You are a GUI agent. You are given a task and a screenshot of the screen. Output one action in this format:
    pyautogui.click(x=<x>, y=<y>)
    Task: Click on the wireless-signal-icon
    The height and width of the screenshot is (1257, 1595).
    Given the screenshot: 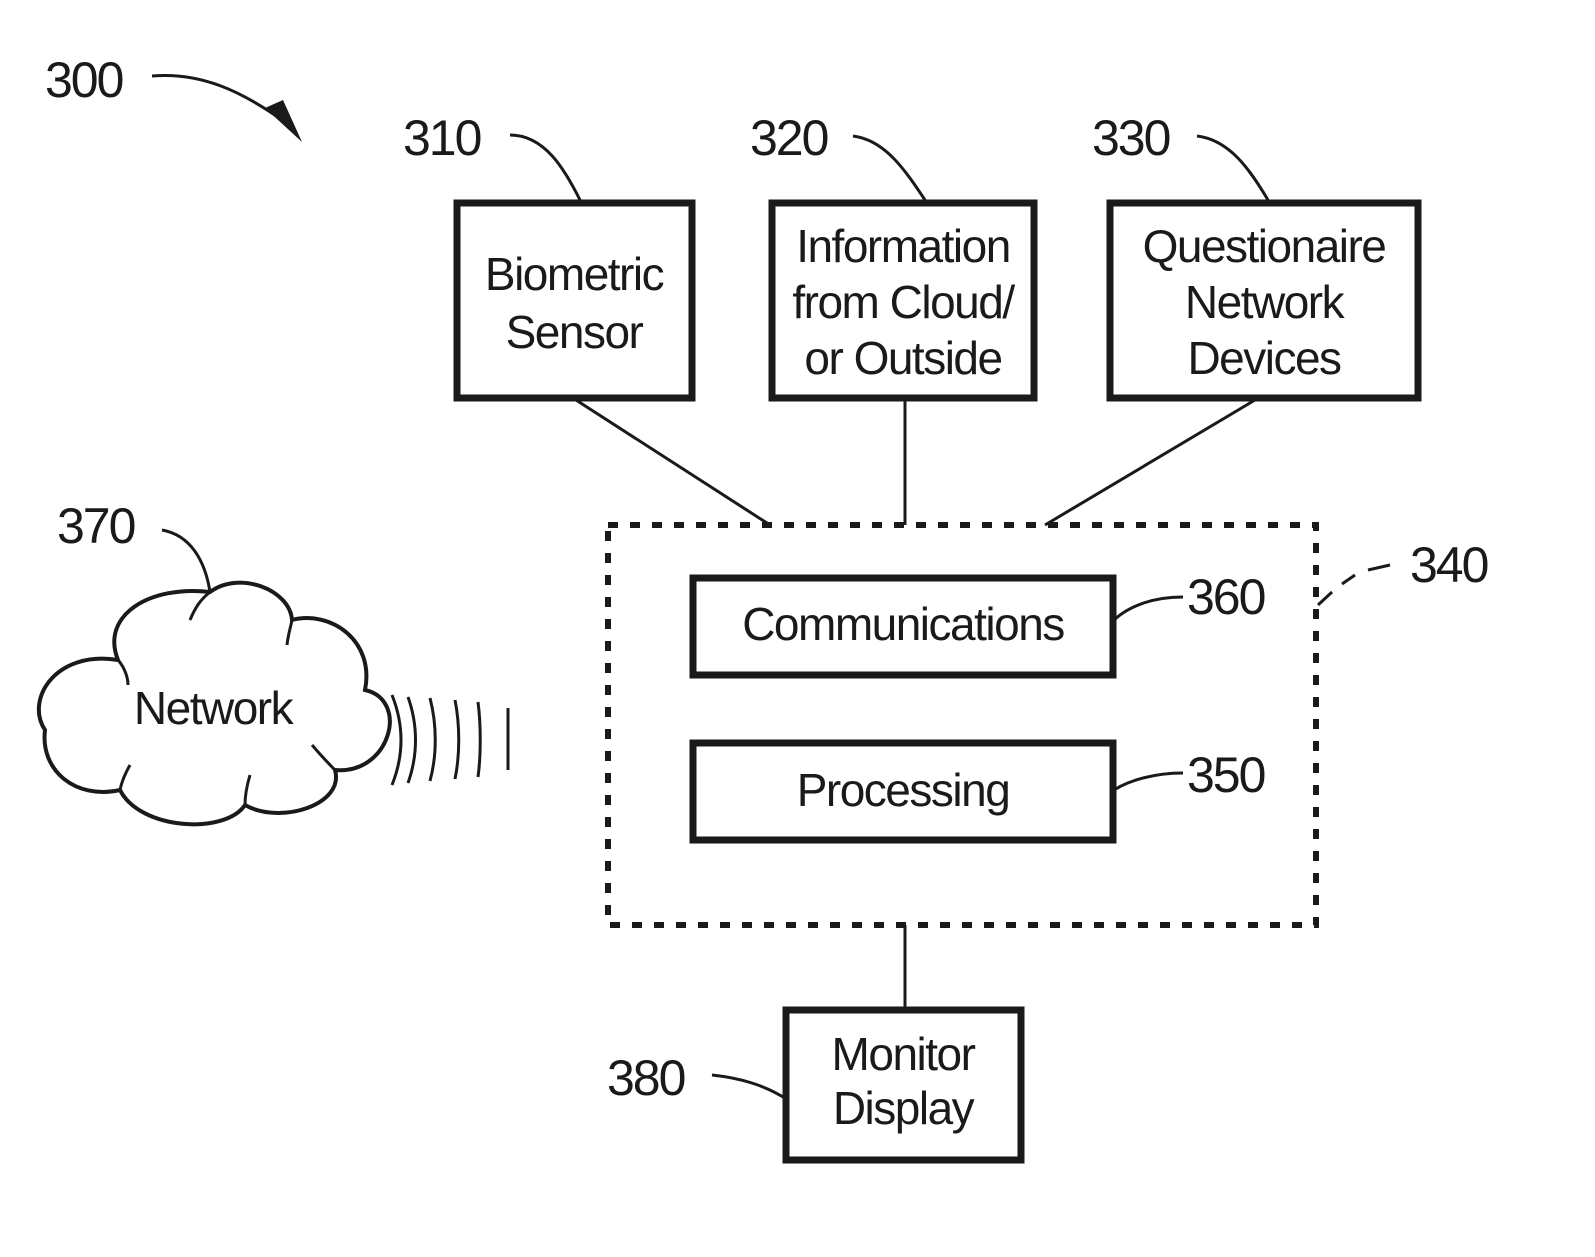 What is the action you would take?
    pyautogui.click(x=450, y=740)
    